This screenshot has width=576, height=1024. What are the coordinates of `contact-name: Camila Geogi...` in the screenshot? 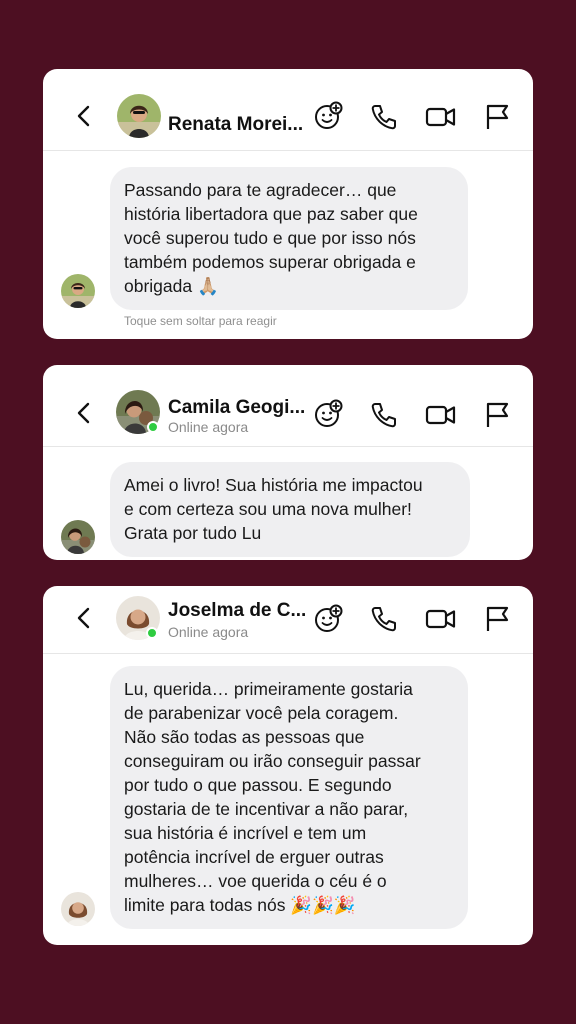 It's located at (237, 407).